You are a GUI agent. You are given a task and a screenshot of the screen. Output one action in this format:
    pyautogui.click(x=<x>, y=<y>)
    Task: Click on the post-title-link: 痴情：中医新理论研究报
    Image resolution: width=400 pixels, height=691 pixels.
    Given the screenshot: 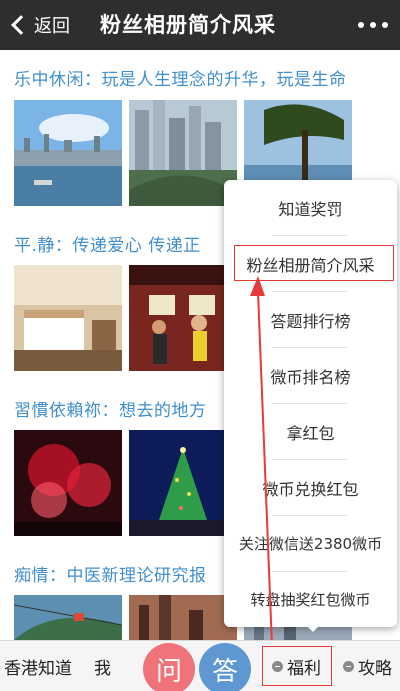 What is the action you would take?
    pyautogui.click(x=110, y=573)
    